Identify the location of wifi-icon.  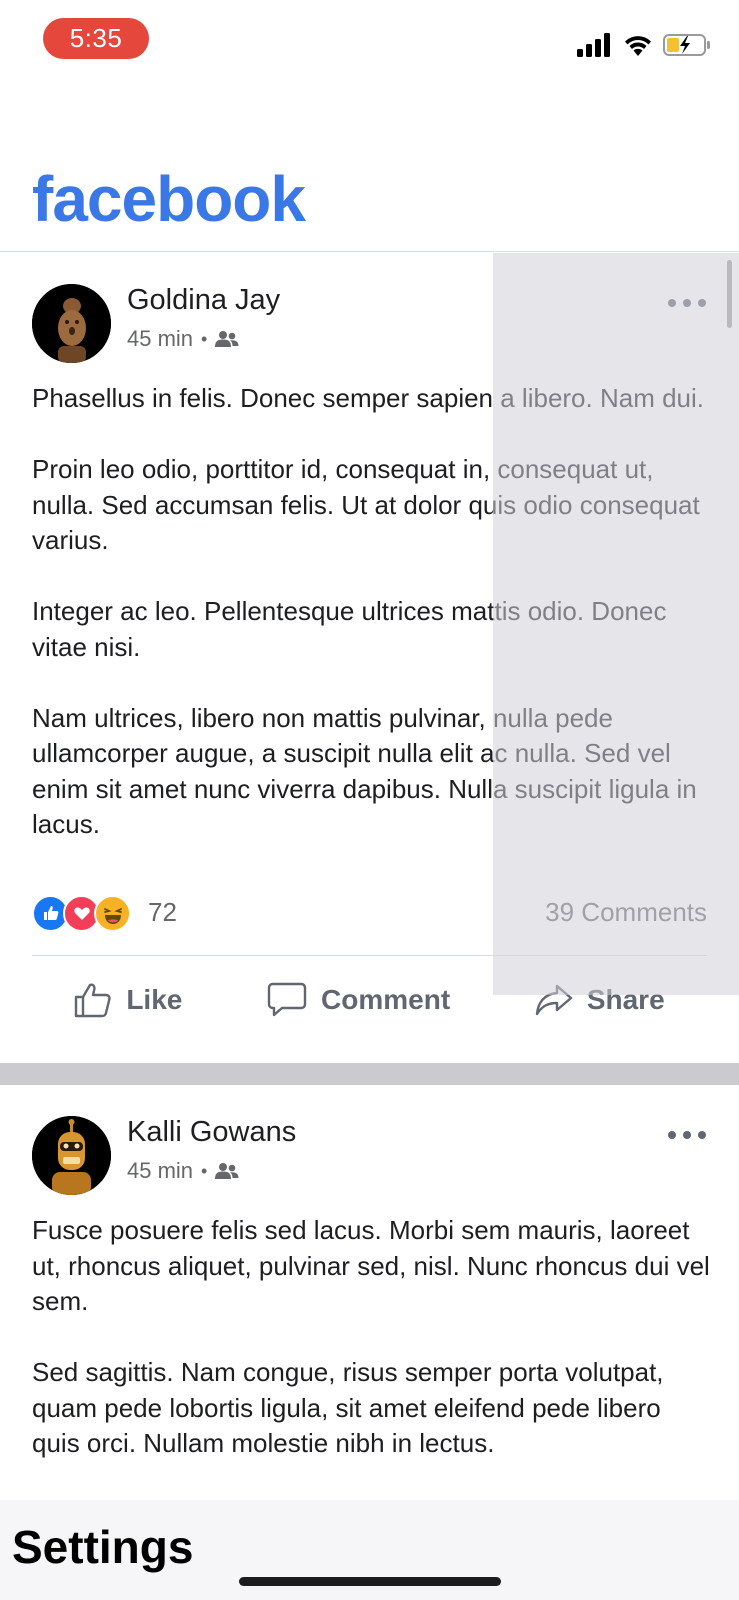
(638, 46).